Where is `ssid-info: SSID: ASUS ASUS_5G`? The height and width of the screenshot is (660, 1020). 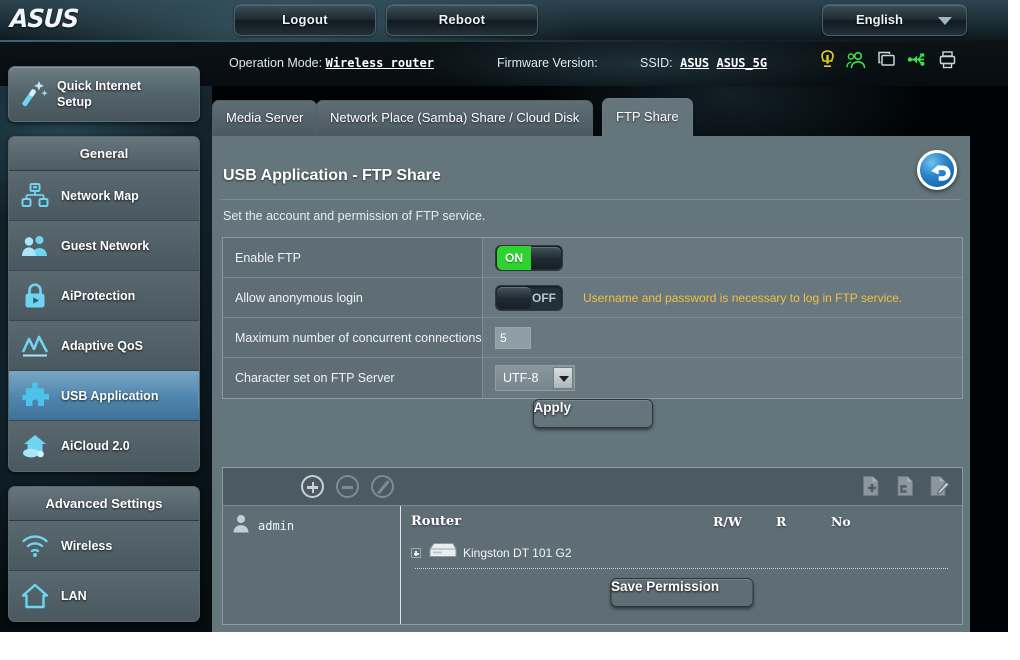
ssid-info: SSID: ASUS ASUS_5G is located at coordinates (703, 63).